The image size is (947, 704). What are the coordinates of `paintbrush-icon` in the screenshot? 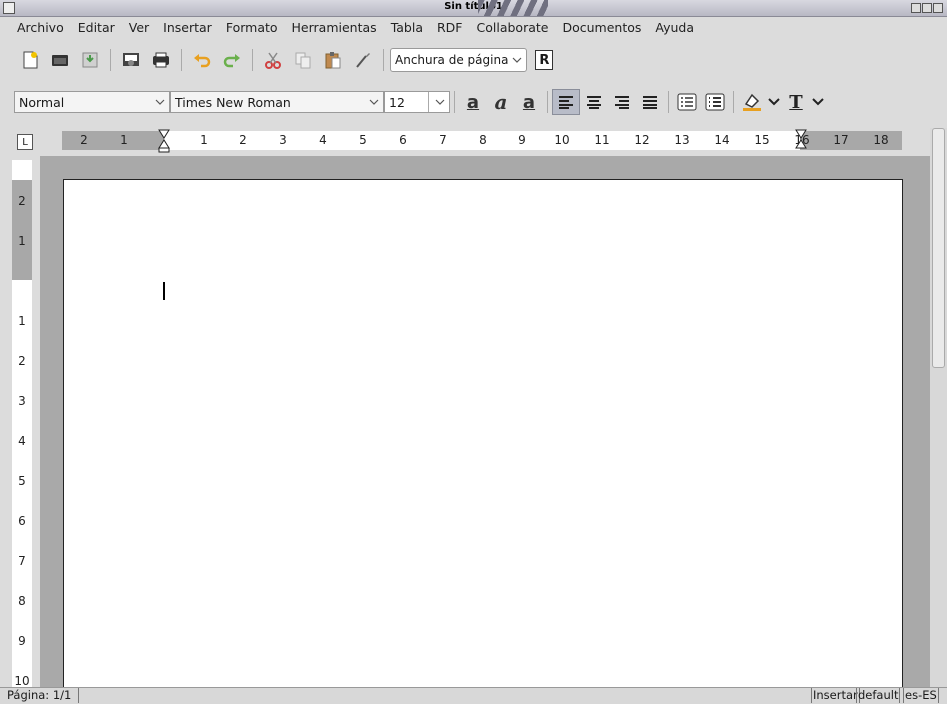 It's located at (363, 60).